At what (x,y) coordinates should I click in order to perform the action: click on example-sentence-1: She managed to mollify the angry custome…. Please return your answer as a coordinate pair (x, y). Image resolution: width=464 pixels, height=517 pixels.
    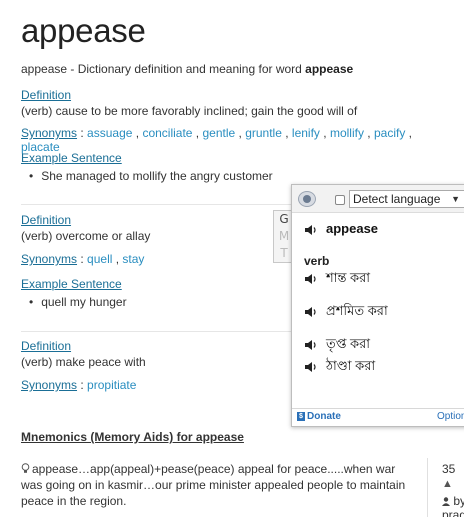
    Looking at the image, I should click on (240, 176).